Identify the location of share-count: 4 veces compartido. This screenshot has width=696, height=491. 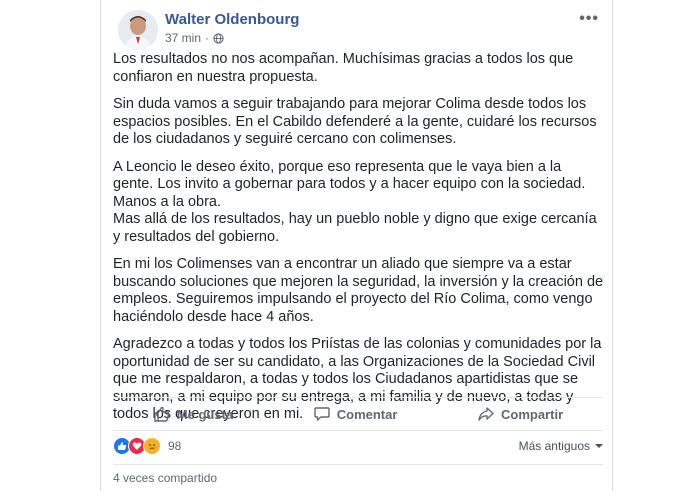
(358, 477).